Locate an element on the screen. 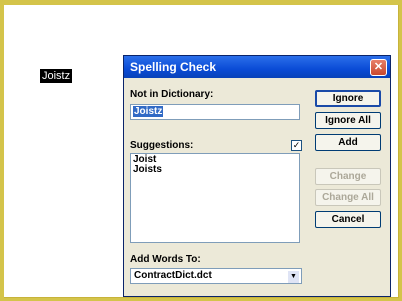 The image size is (402, 301). ignore-all-button: Ignore All is located at coordinates (348, 120).